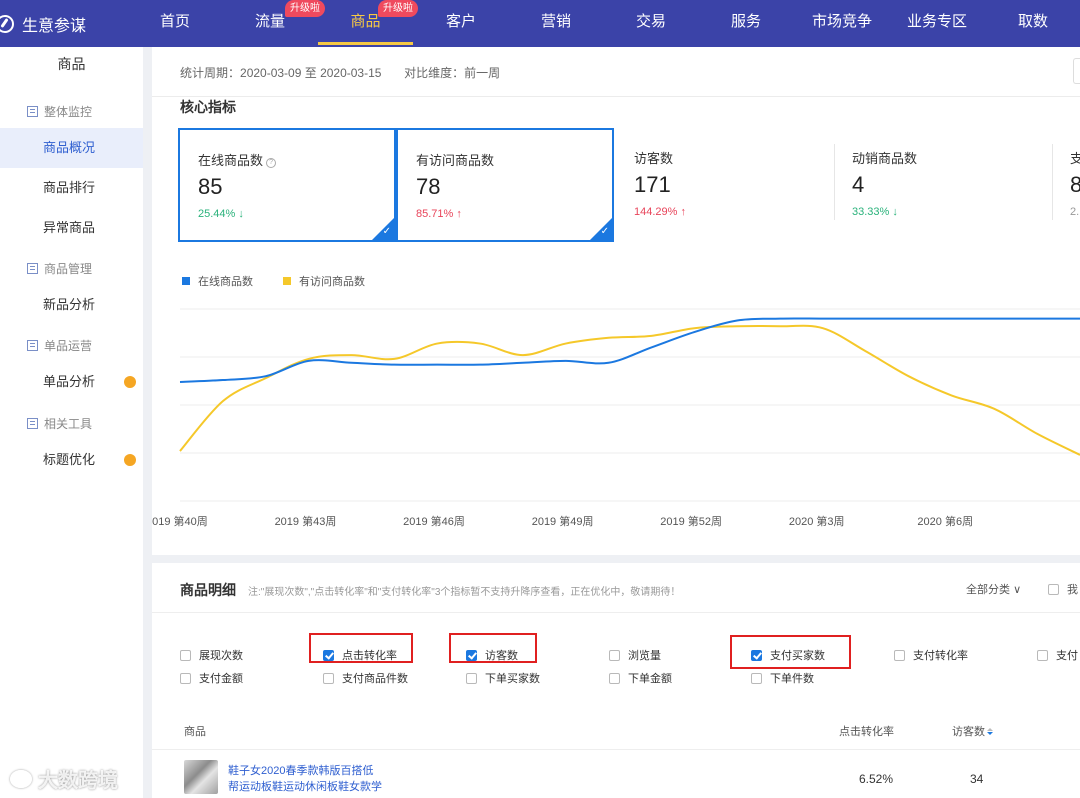 This screenshot has width=1080, height=798. I want to click on nav-label: 业务专区, so click(936, 21).